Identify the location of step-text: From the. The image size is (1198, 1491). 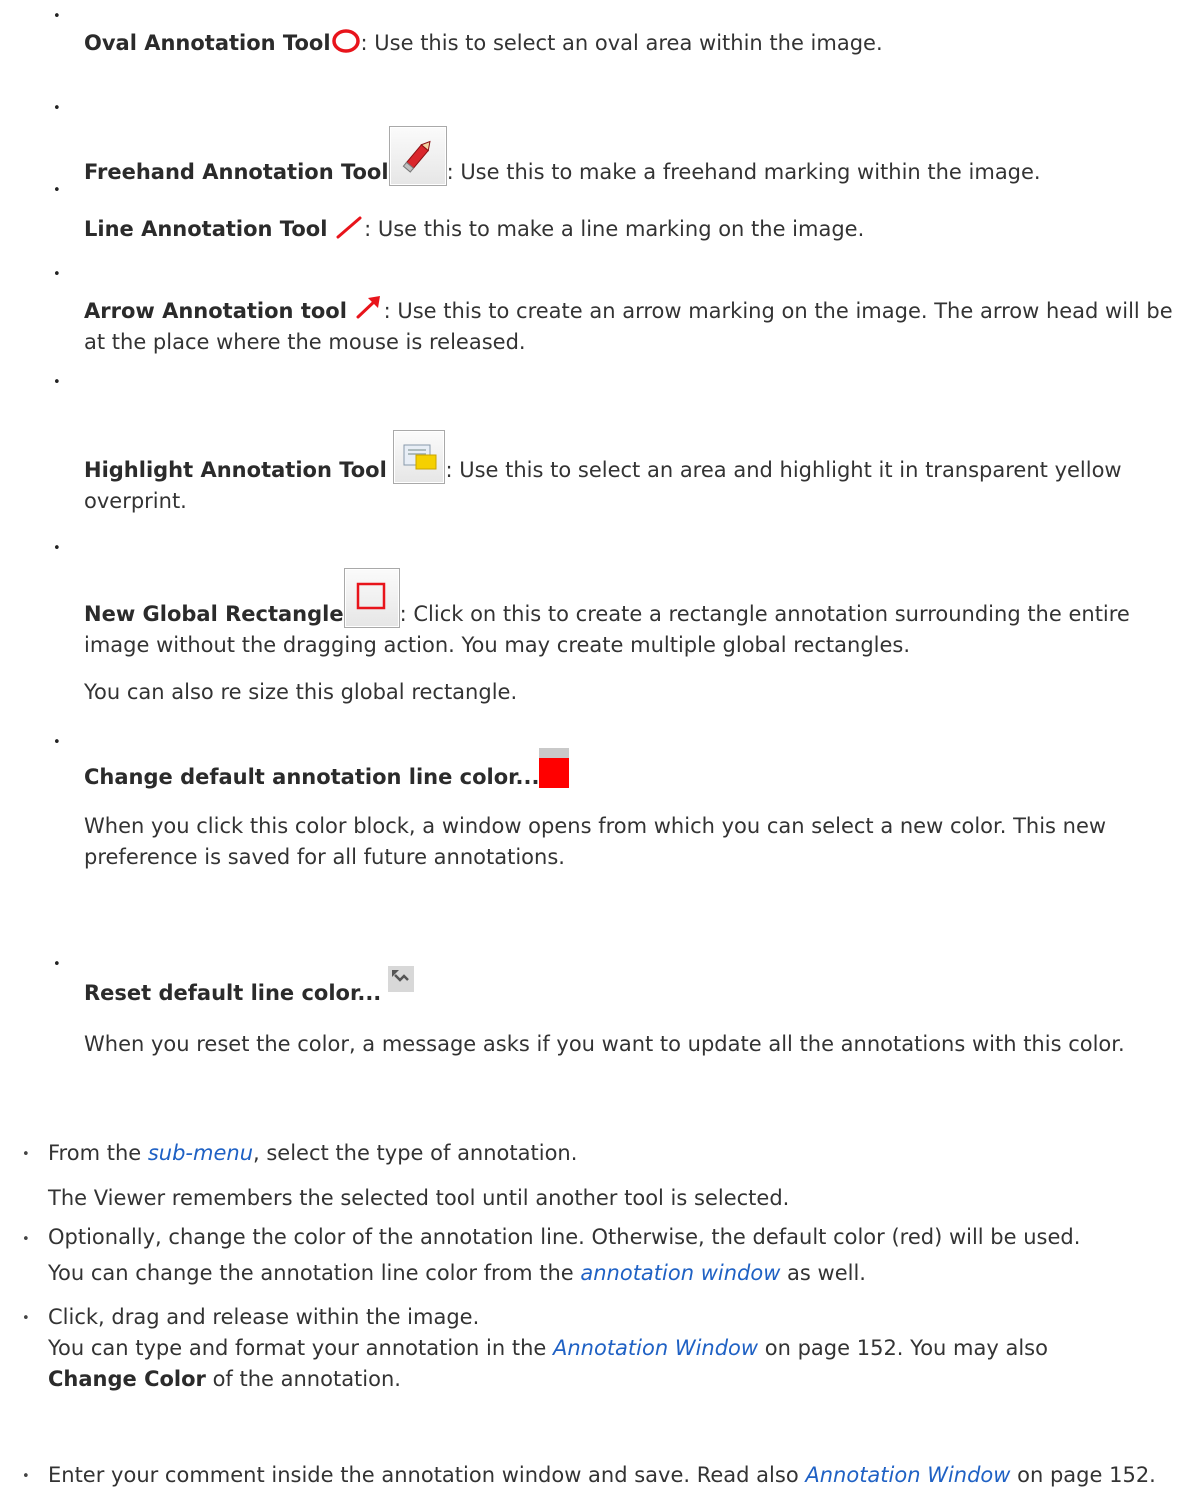
(98, 1153).